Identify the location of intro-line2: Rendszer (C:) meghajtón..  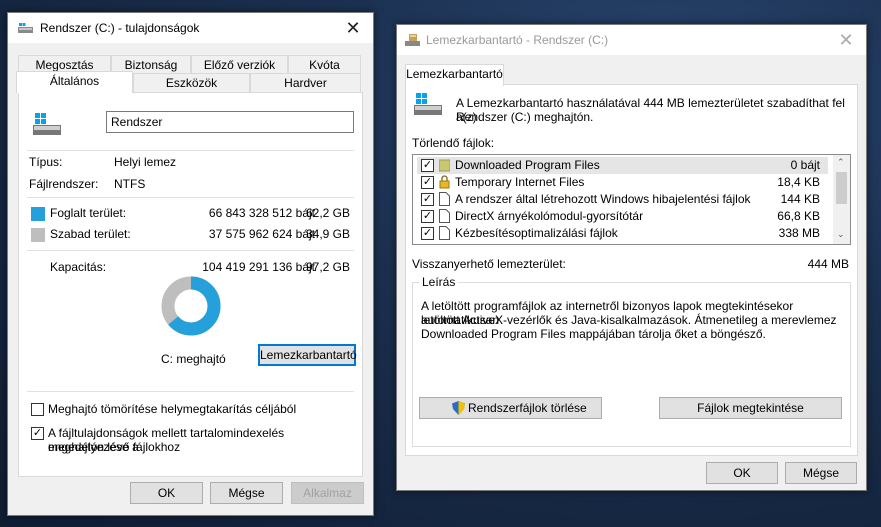
(525, 117).